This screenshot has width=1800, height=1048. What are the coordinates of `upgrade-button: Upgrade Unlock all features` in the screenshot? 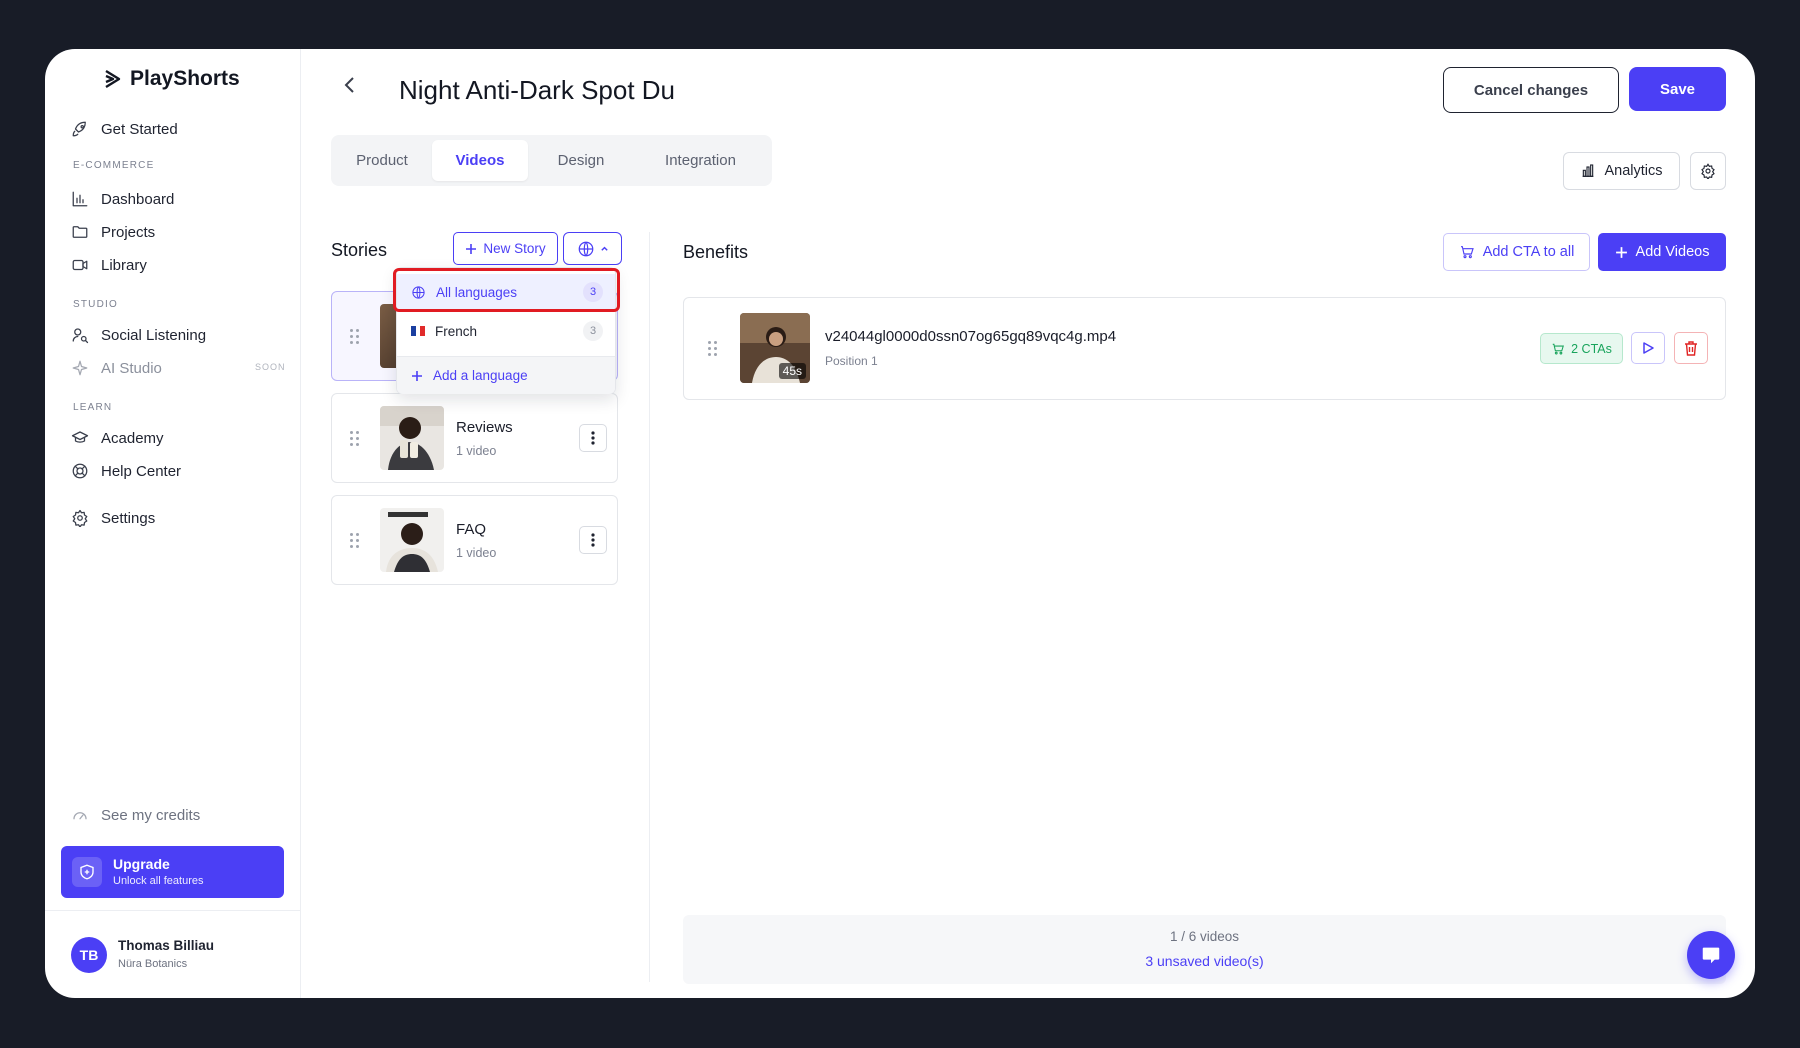 It's located at (172, 872).